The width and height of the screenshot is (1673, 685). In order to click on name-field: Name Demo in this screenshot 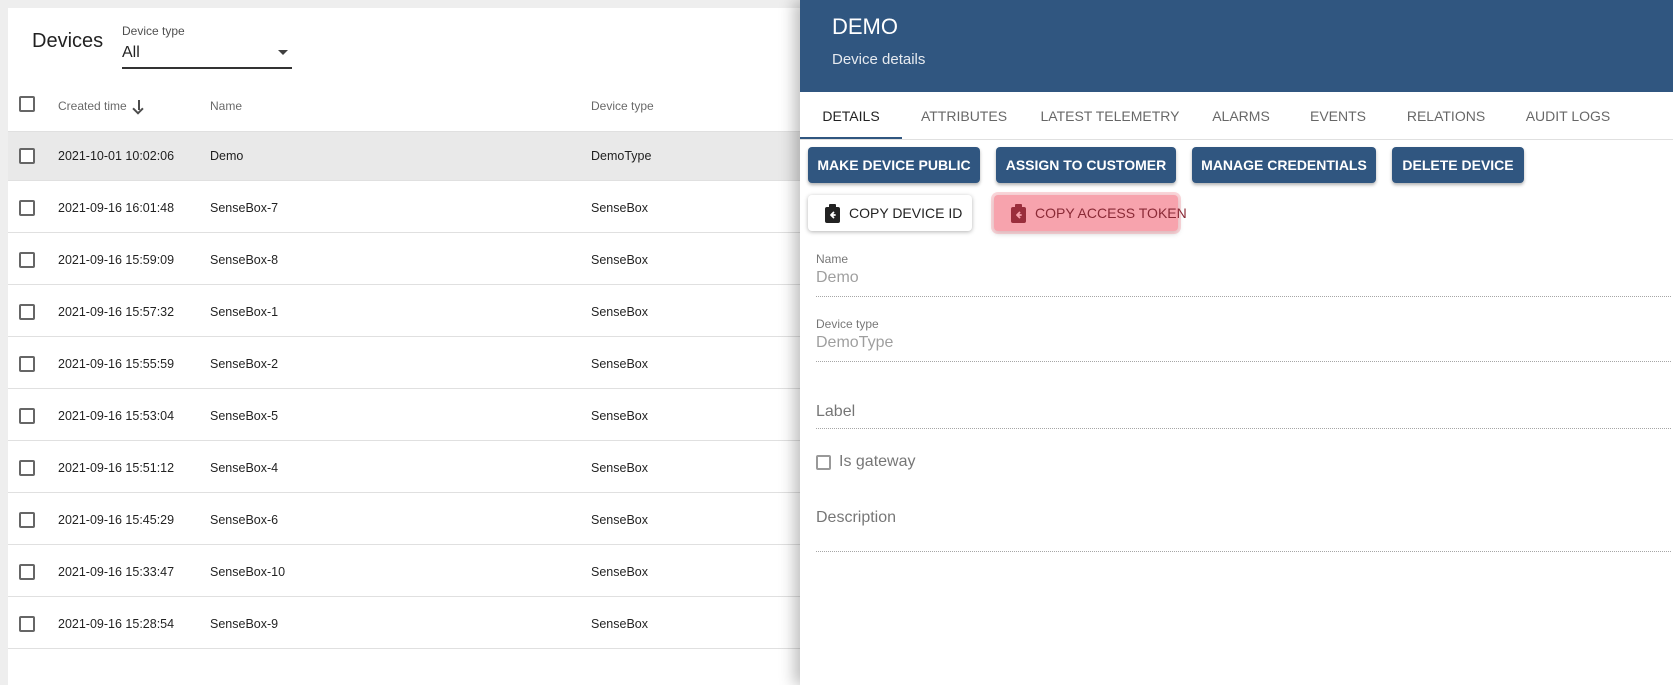, I will do `click(1243, 274)`.